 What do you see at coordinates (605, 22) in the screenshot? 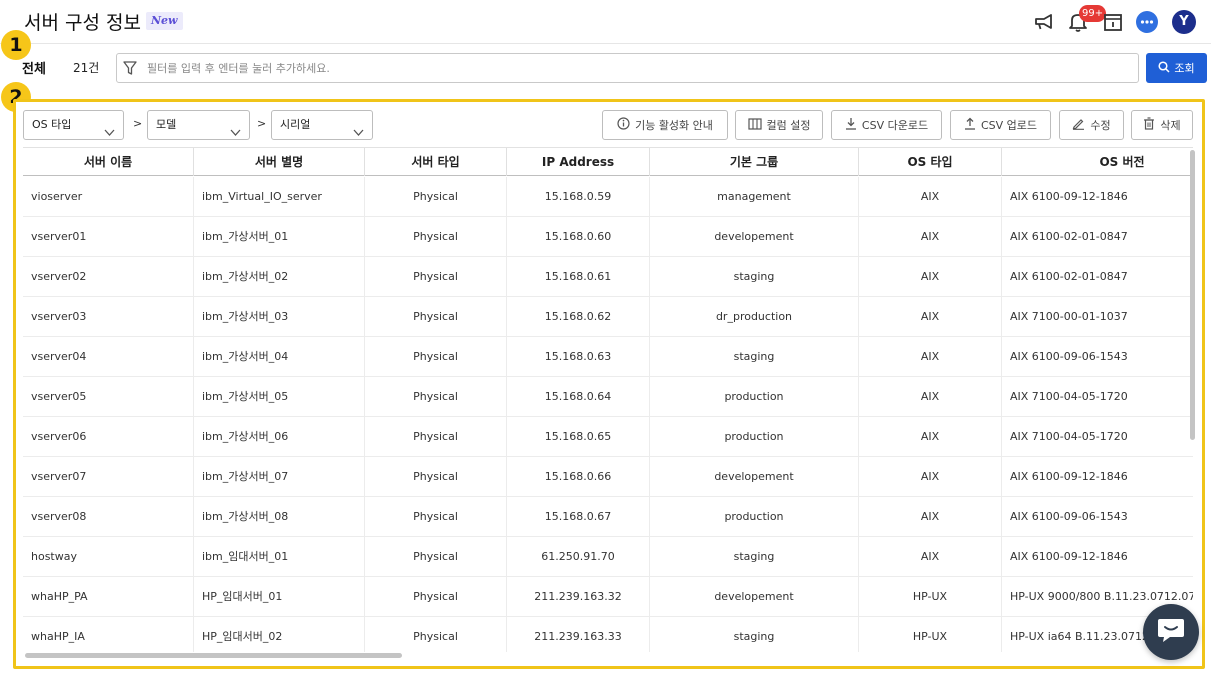
I see `title-bar: 서버 구성 정보 New 99+ Y` at bounding box center [605, 22].